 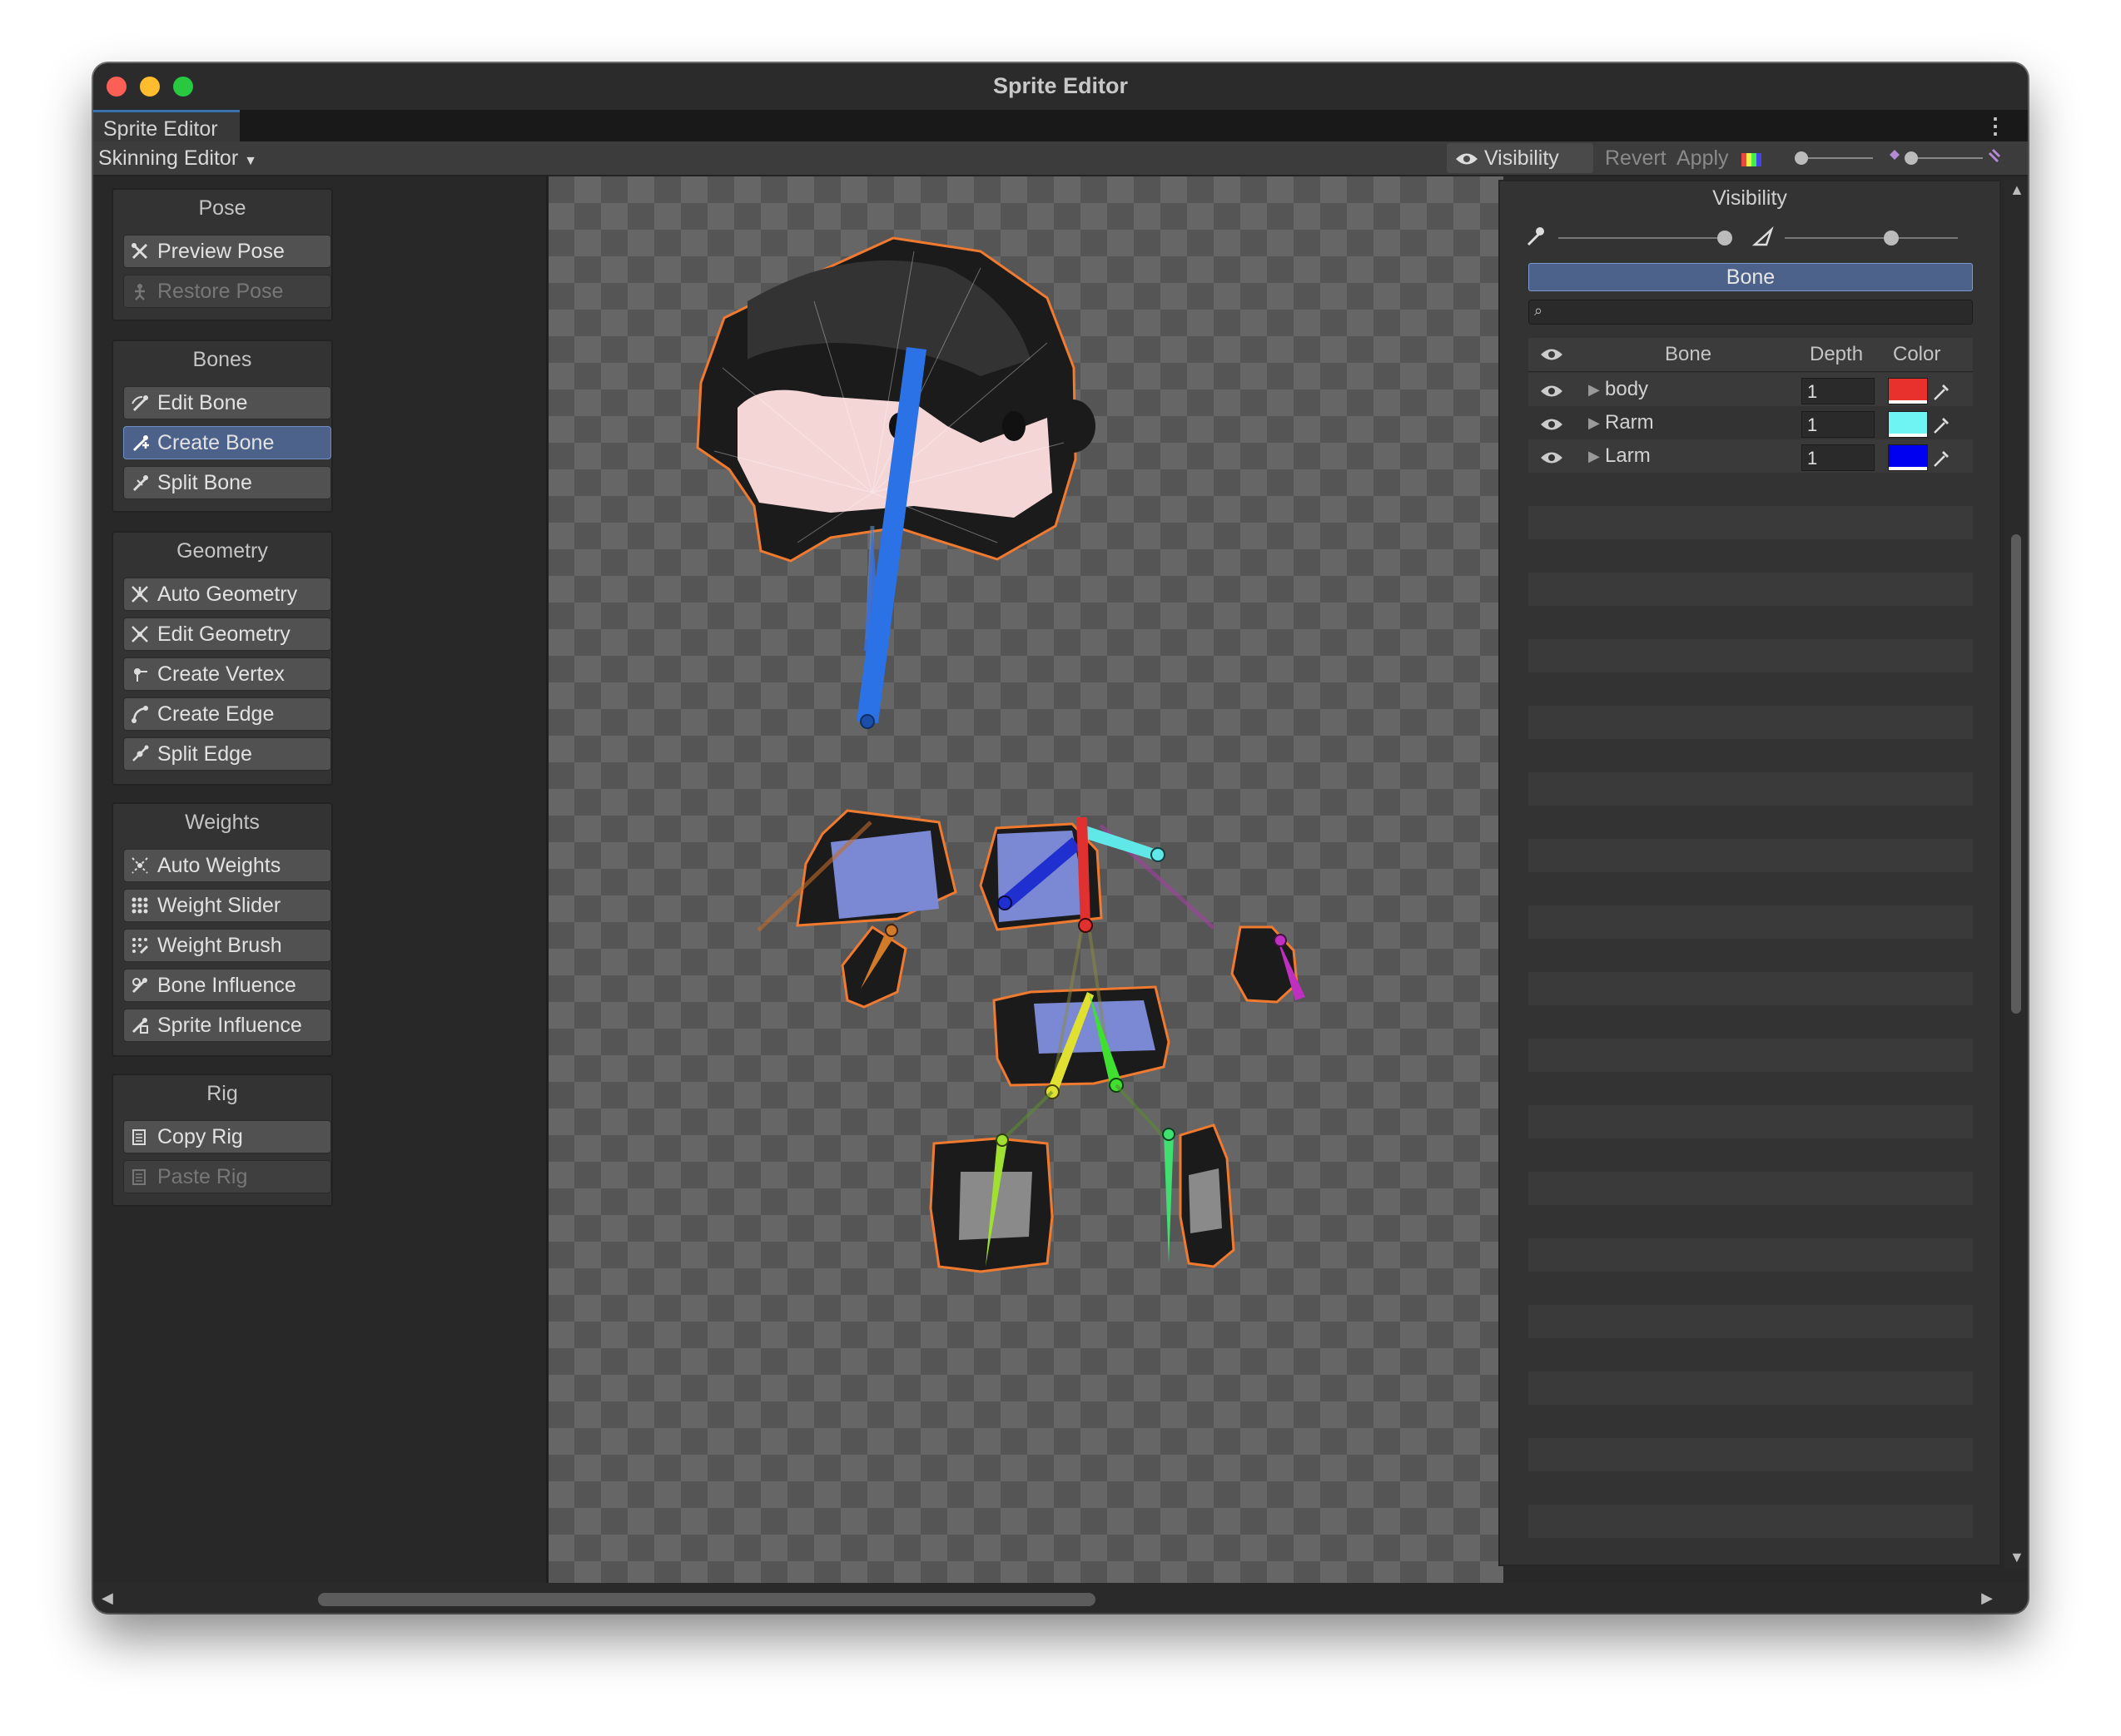 What do you see at coordinates (1987, 1598) in the screenshot?
I see `scroll-right-icon: ▶` at bounding box center [1987, 1598].